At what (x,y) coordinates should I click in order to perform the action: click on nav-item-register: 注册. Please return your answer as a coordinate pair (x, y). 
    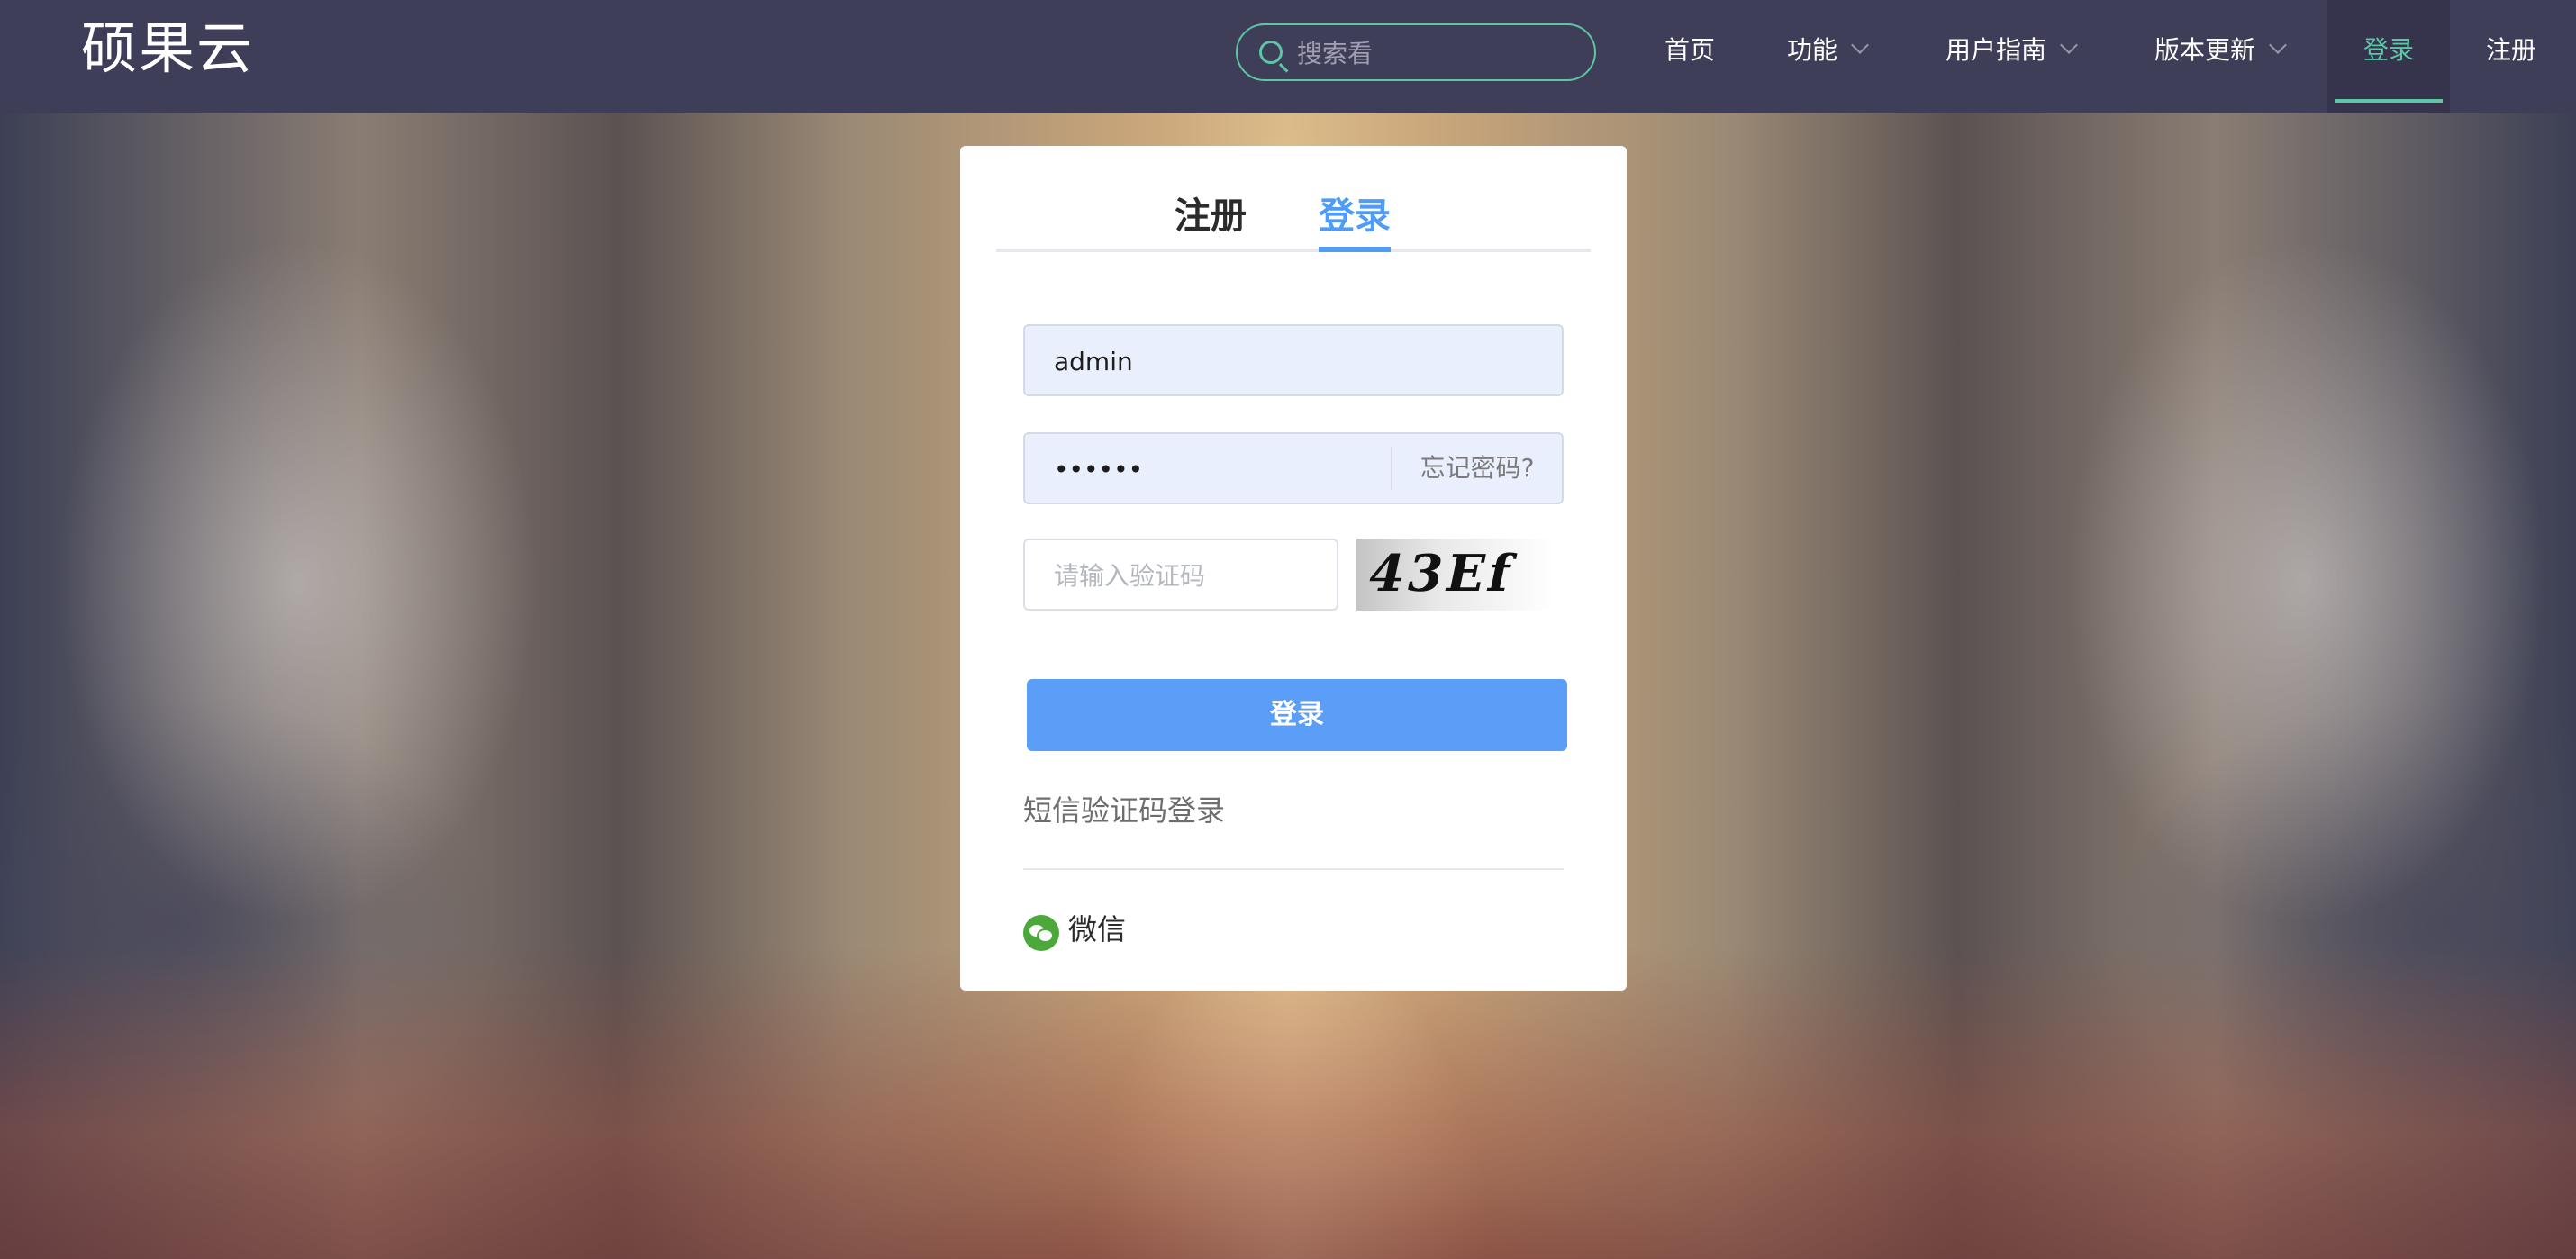
    Looking at the image, I should click on (2511, 56).